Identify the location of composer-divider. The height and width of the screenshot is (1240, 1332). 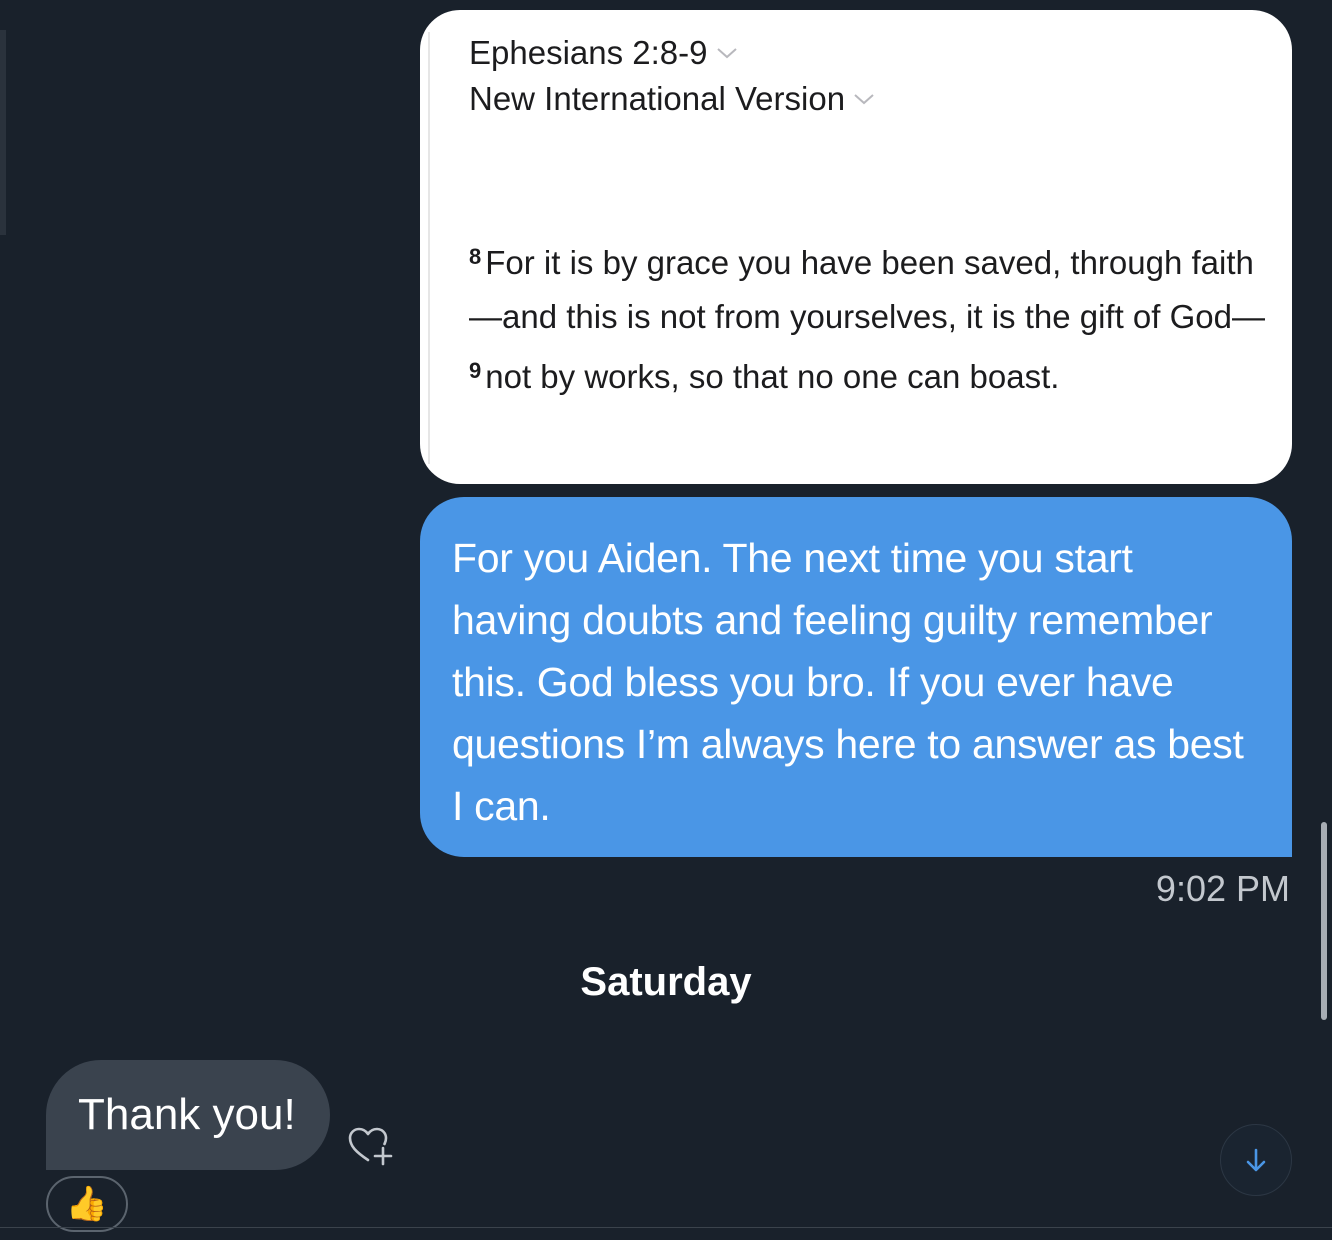
(666, 1227).